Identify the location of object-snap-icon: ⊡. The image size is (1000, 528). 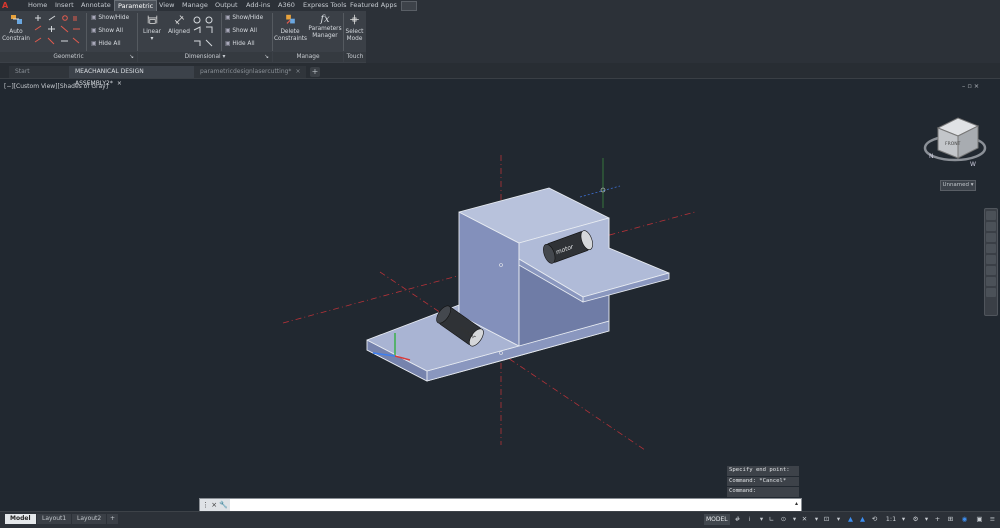
(826, 519).